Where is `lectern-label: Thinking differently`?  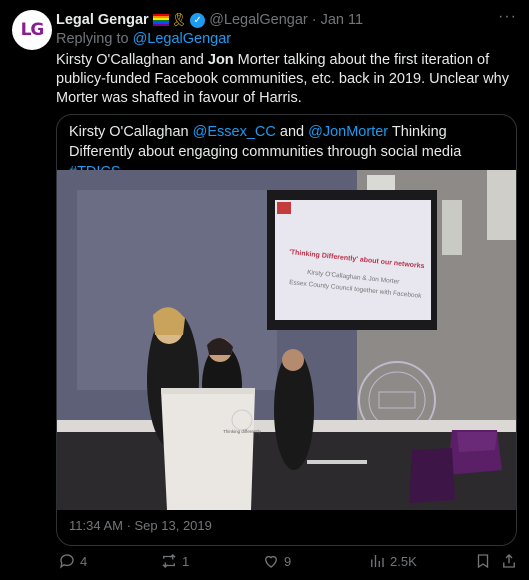 lectern-label: Thinking differently is located at coordinates (242, 431).